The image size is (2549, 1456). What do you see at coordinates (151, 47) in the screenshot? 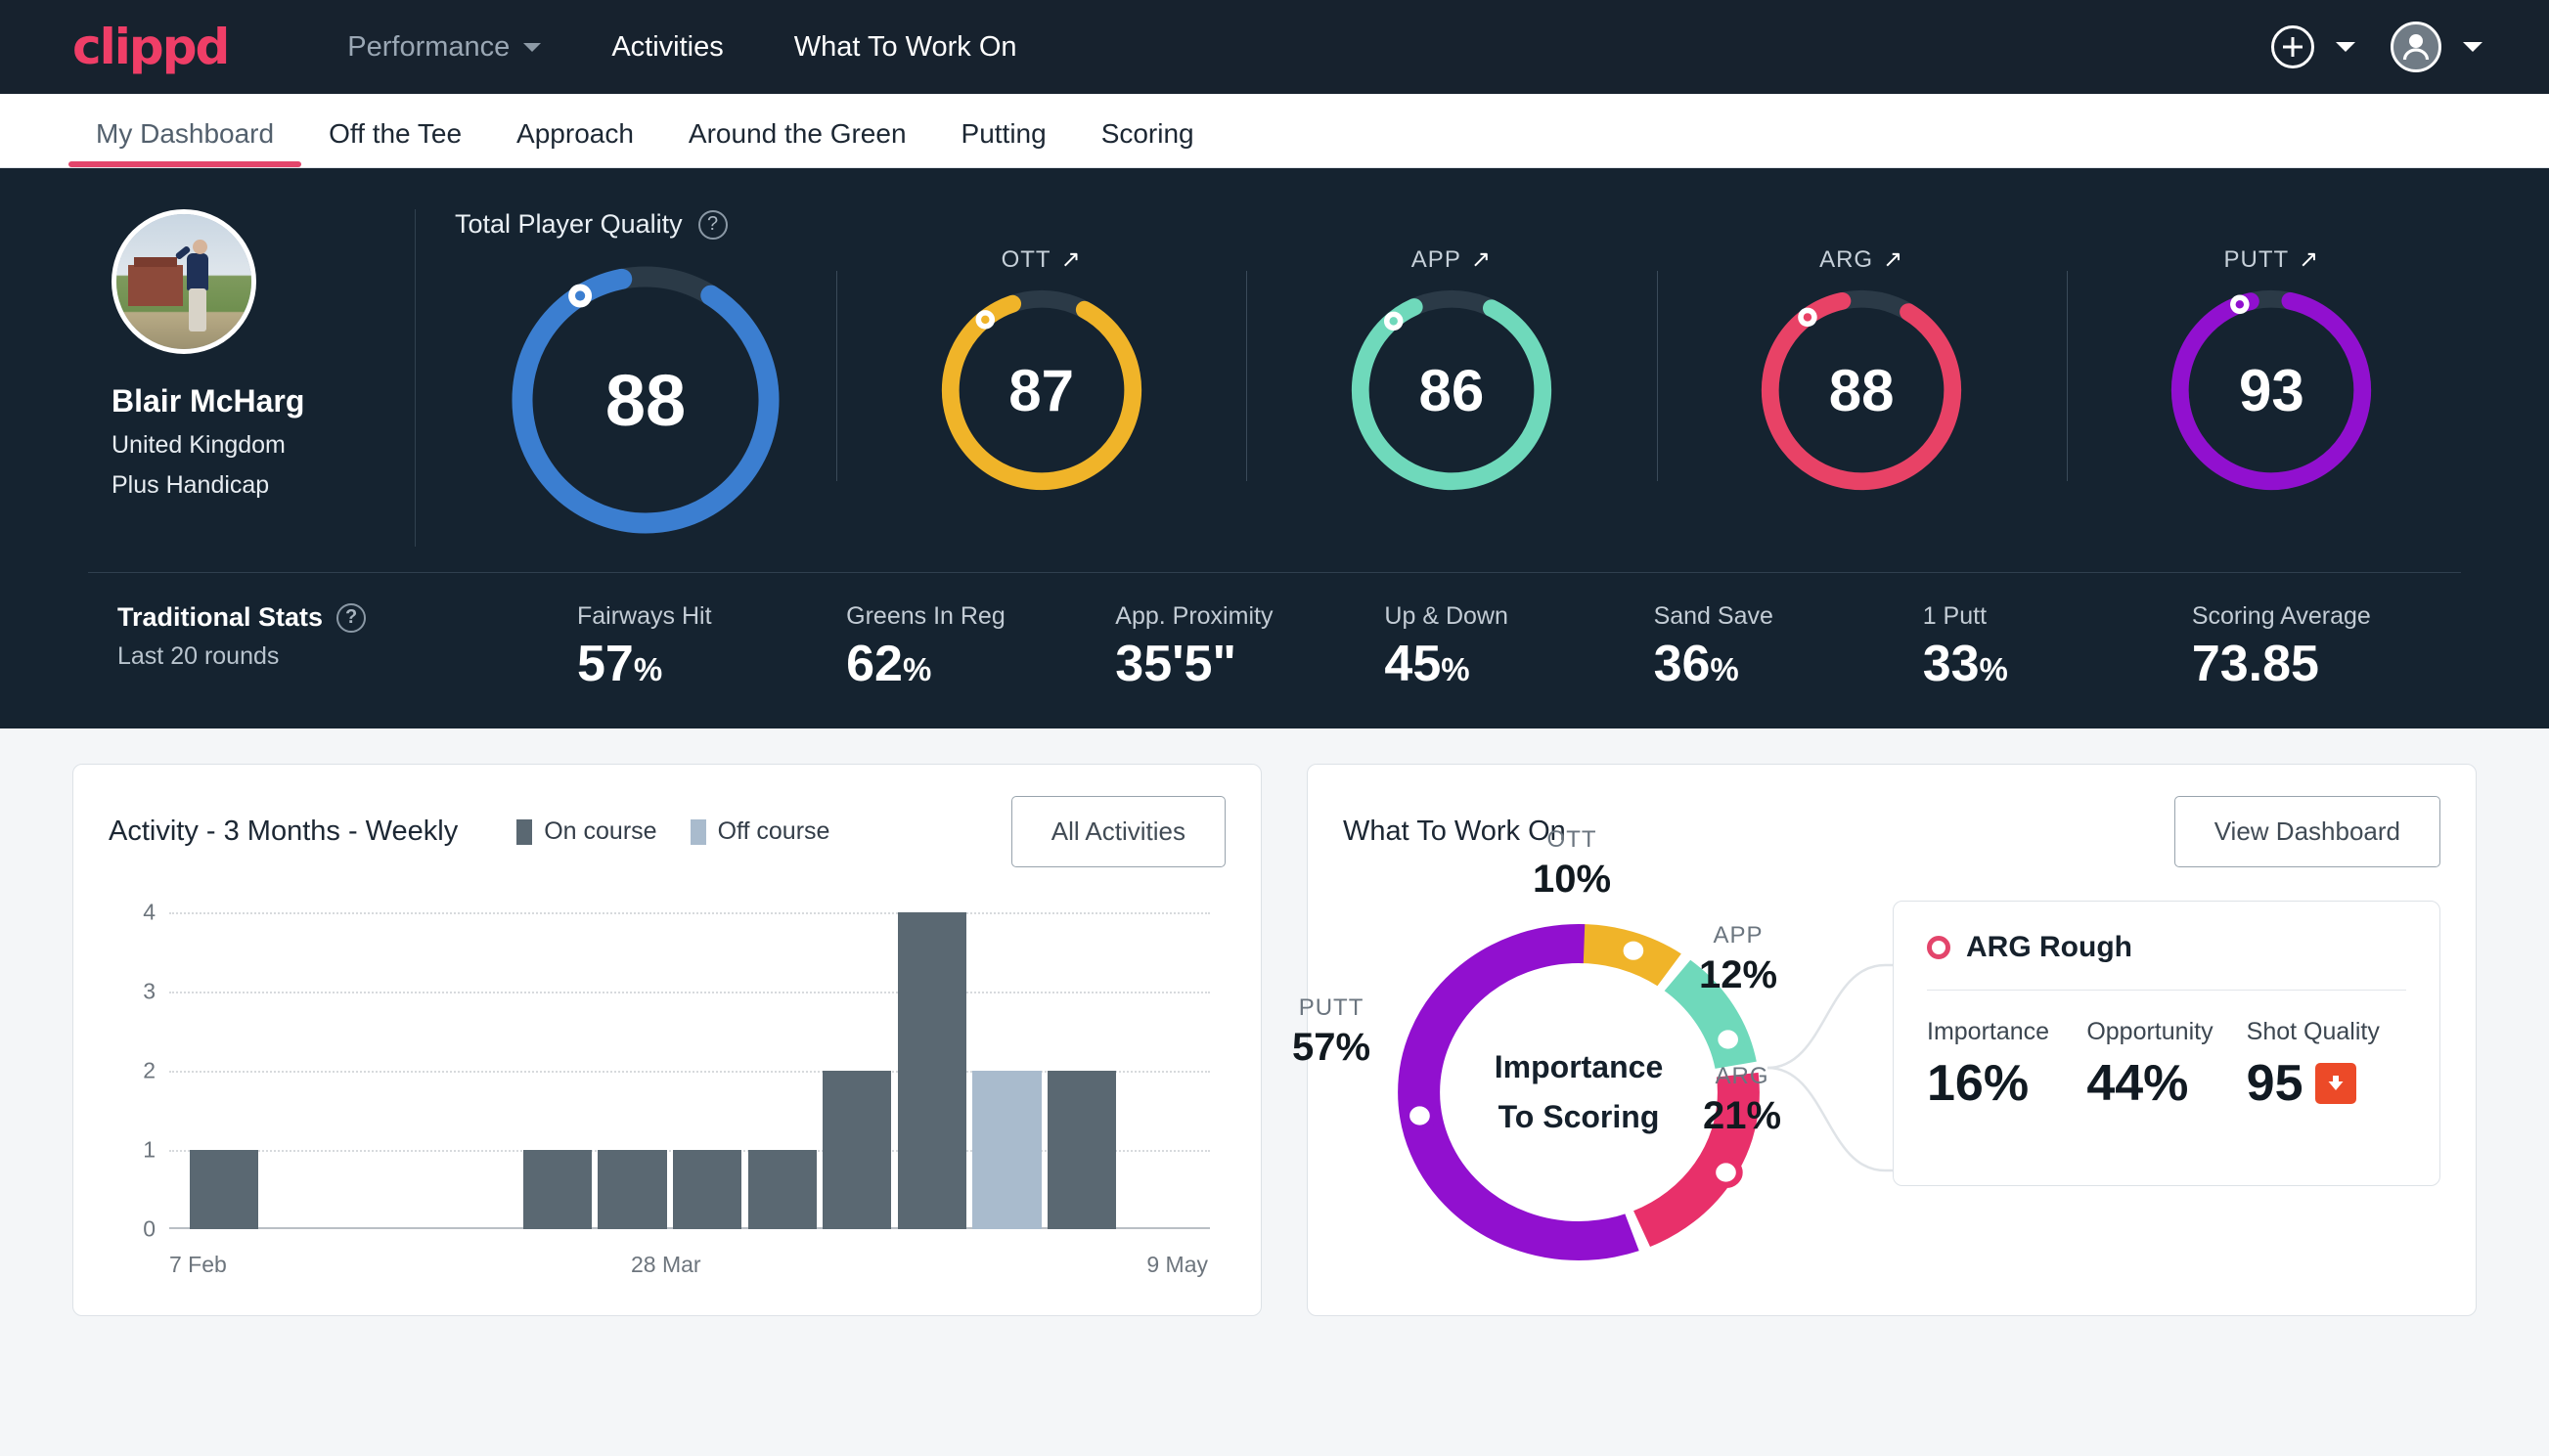
I see `clippd-logo: clippd` at bounding box center [151, 47].